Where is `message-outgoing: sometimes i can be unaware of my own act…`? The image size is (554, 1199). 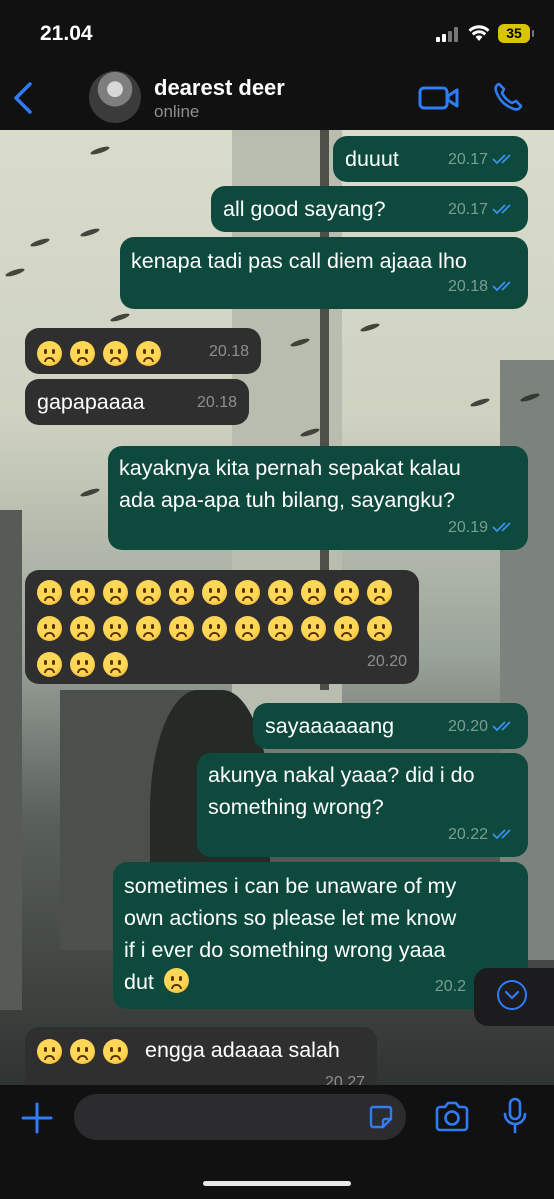 message-outgoing: sometimes i can be unaware of my own act… is located at coordinates (320, 935).